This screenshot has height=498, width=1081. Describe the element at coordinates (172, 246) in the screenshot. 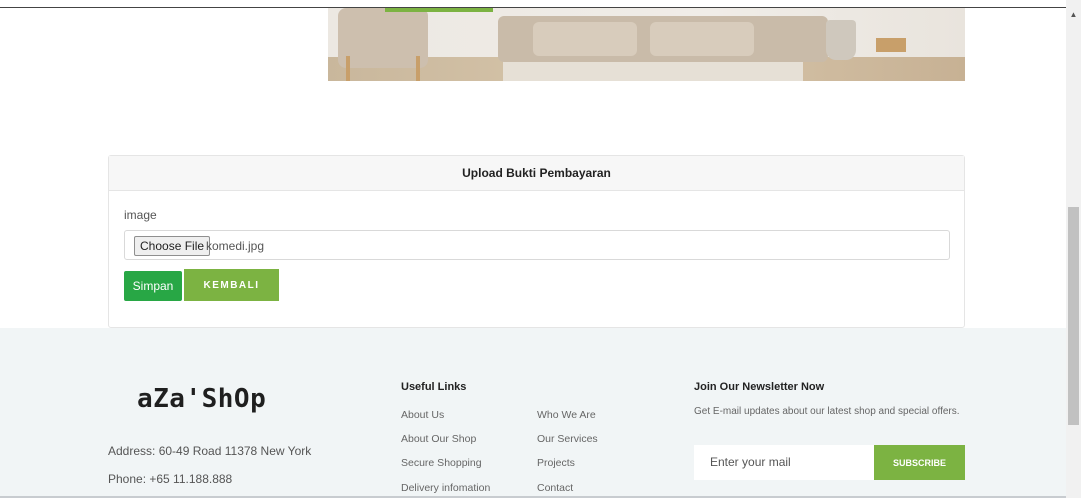

I see `choose-file-button: Choose File` at that location.